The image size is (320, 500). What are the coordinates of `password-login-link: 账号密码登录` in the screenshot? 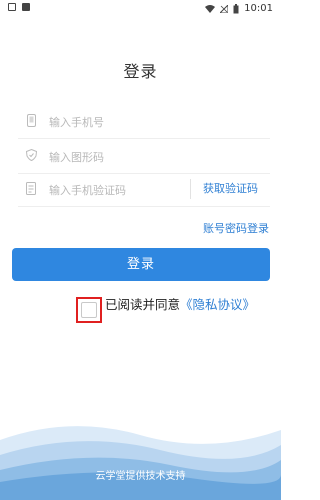 It's located at (236, 228).